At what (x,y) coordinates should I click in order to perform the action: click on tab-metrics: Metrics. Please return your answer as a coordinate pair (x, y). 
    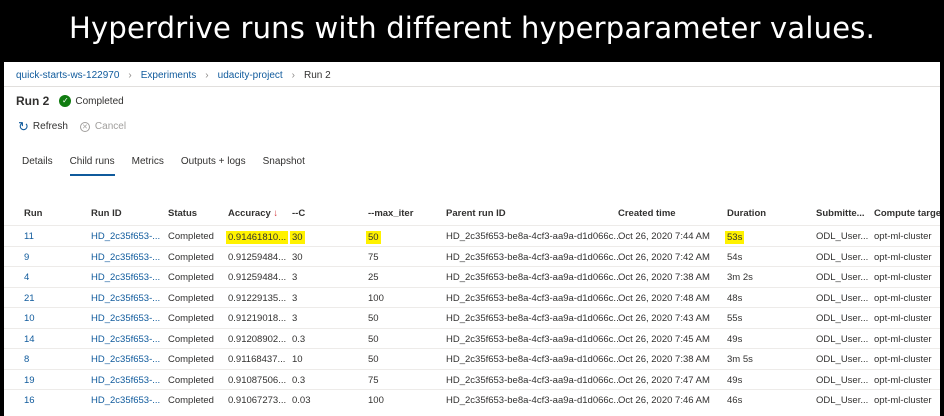
    Looking at the image, I should click on (148, 166).